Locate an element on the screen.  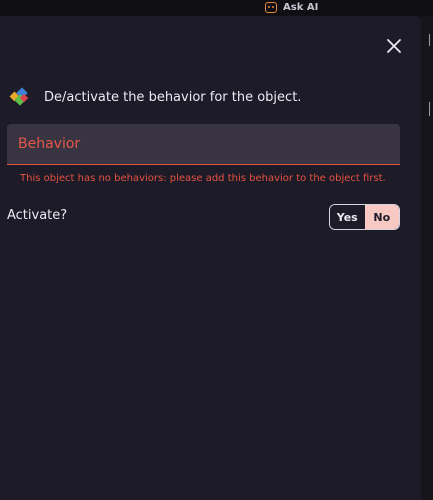
behavior-field-label: Behavior is located at coordinates (49, 144).